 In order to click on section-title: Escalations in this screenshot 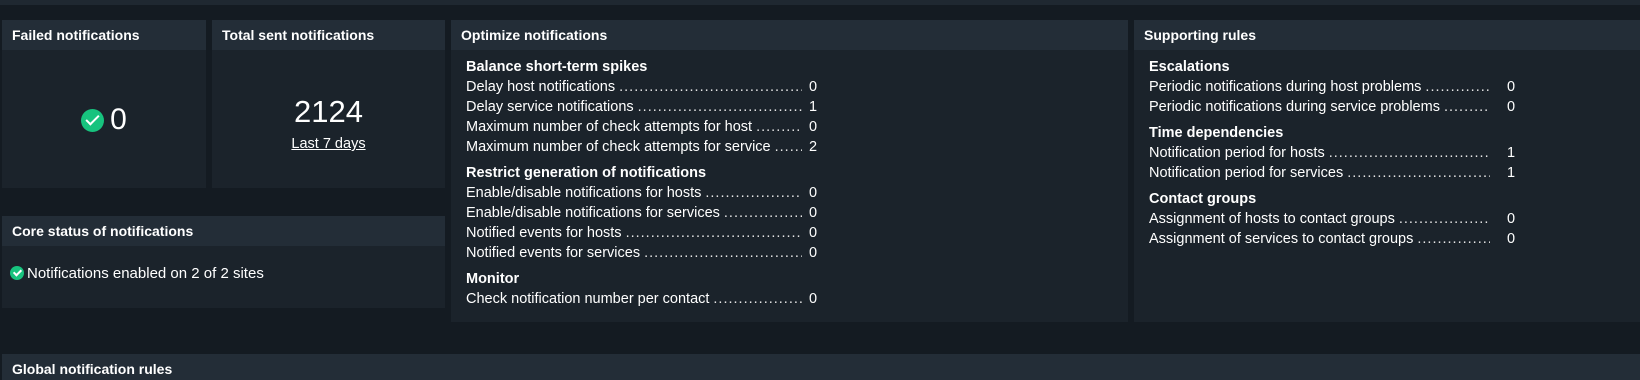, I will do `click(1189, 67)`.